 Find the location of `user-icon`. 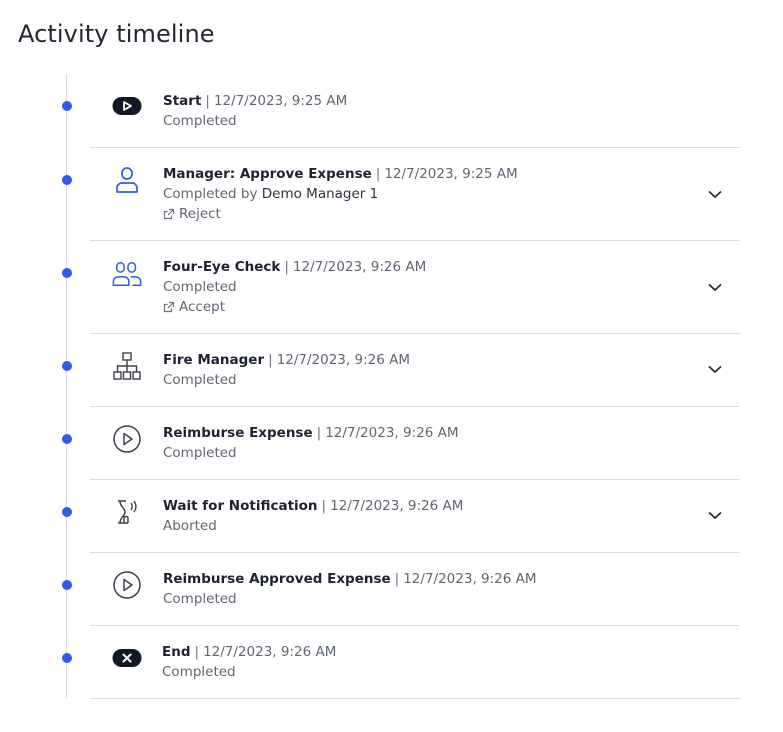

user-icon is located at coordinates (127, 180).